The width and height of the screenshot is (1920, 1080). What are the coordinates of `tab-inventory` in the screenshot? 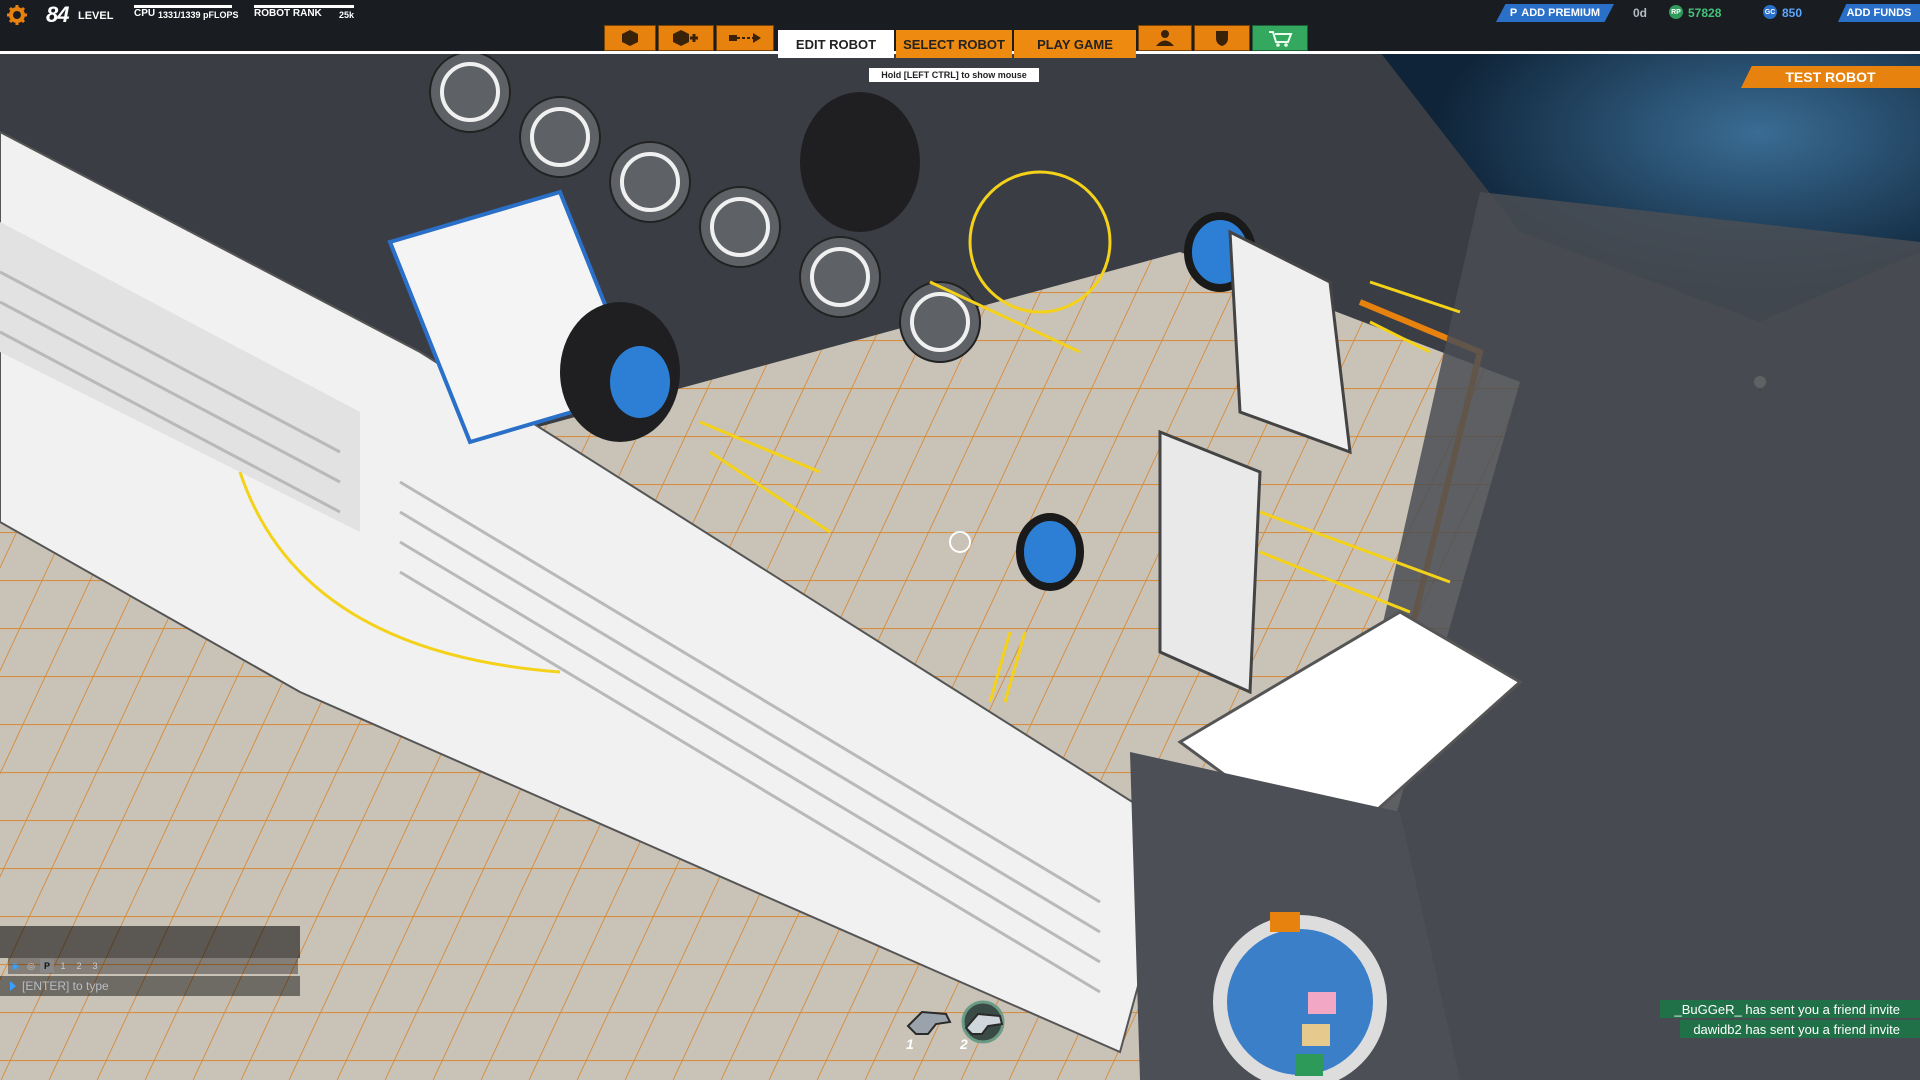 It's located at (630, 38).